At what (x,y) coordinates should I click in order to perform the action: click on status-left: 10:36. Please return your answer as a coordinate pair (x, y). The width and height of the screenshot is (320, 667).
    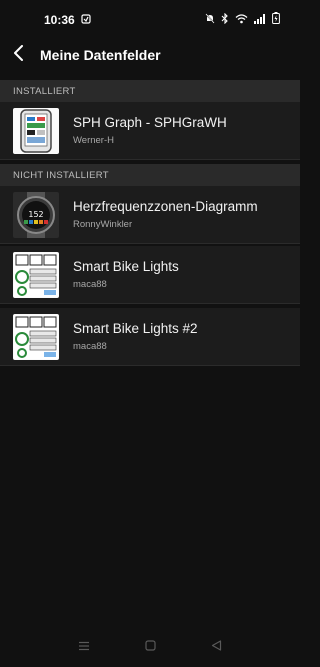
    Looking at the image, I should click on (67, 20).